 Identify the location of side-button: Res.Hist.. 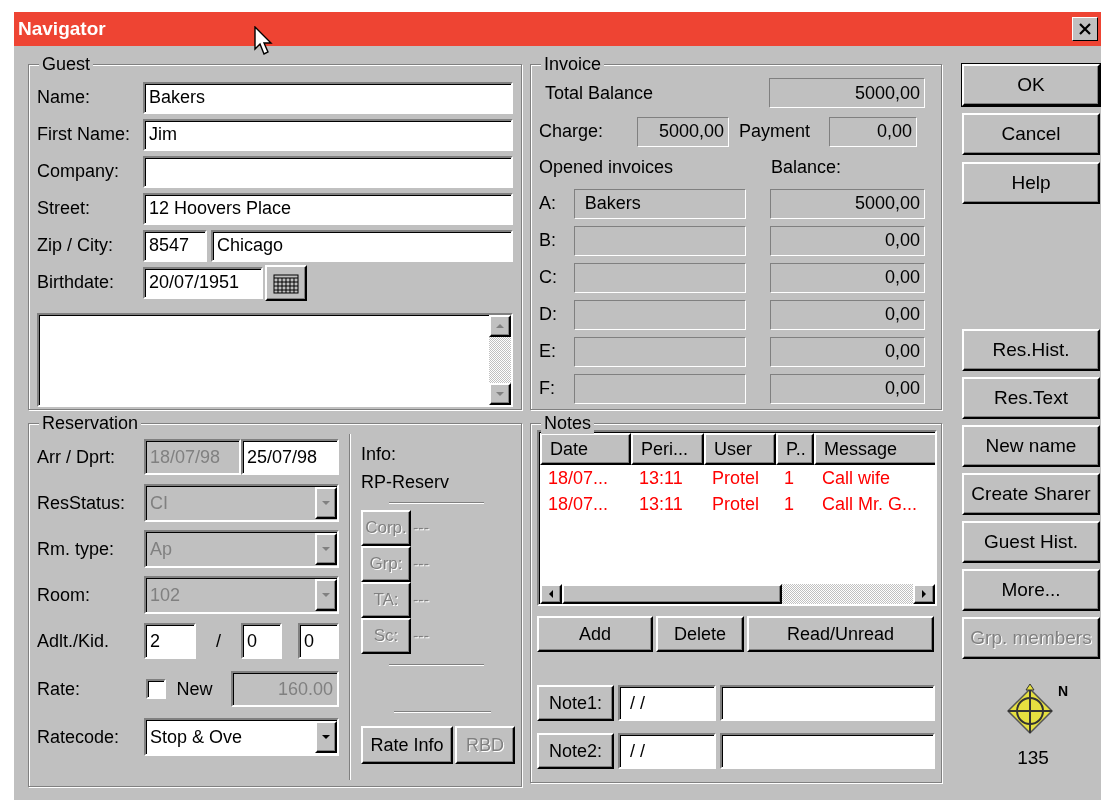
(1031, 350).